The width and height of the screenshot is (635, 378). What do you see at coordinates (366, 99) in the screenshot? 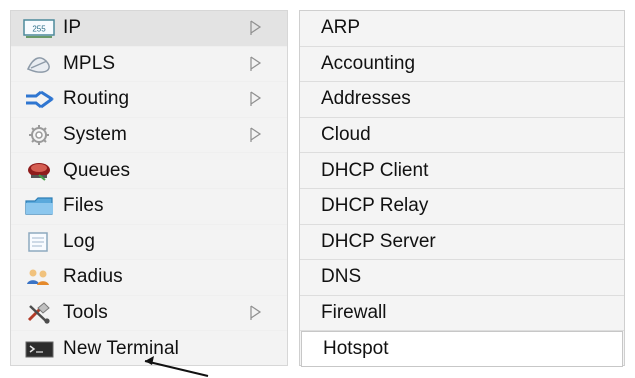
I see `submenu-label: Addresses` at bounding box center [366, 99].